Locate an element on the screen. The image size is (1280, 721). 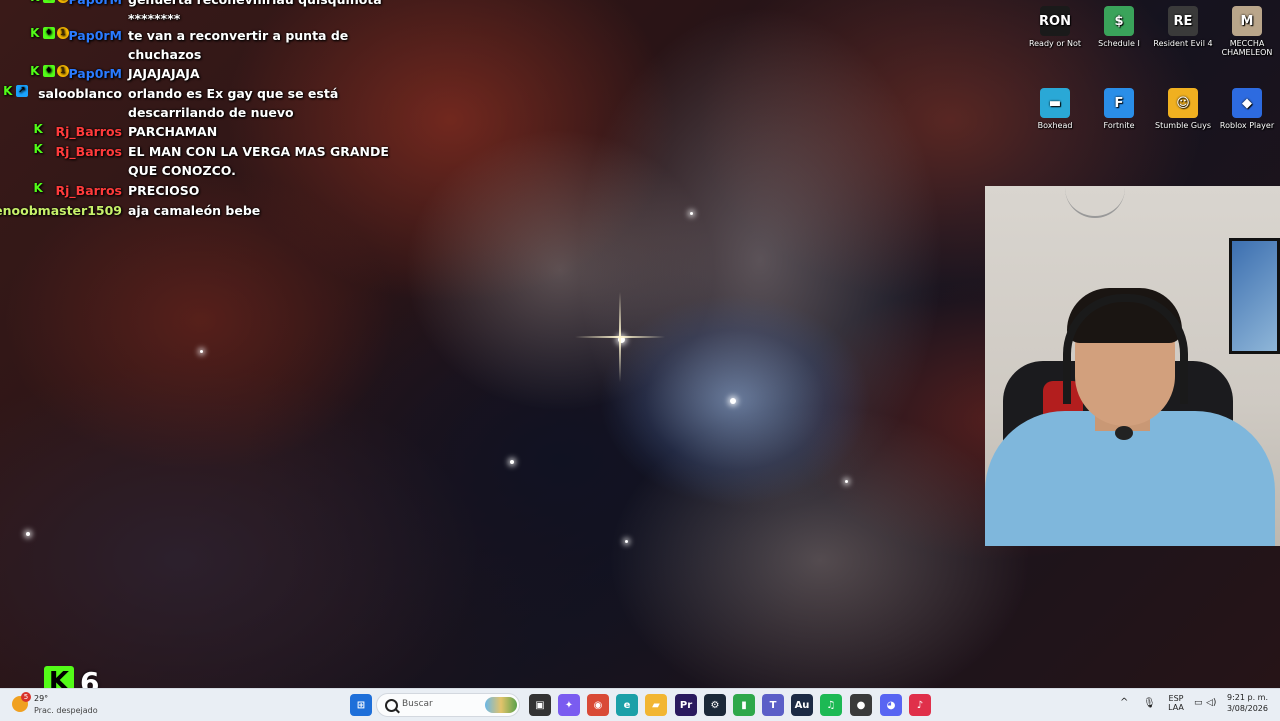
desktop-shortcut-label: Stumble Guys is located at coordinates (1182, 125).